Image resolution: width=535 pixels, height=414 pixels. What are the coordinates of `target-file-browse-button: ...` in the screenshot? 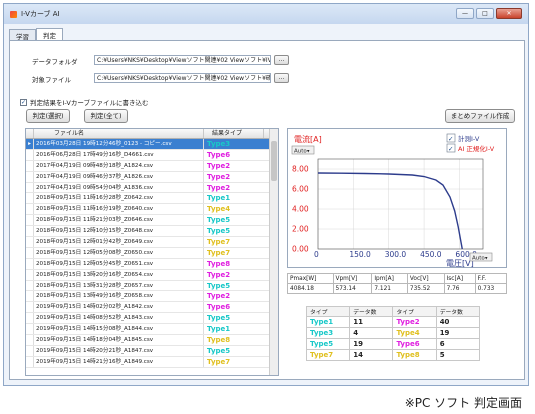 It's located at (281, 78).